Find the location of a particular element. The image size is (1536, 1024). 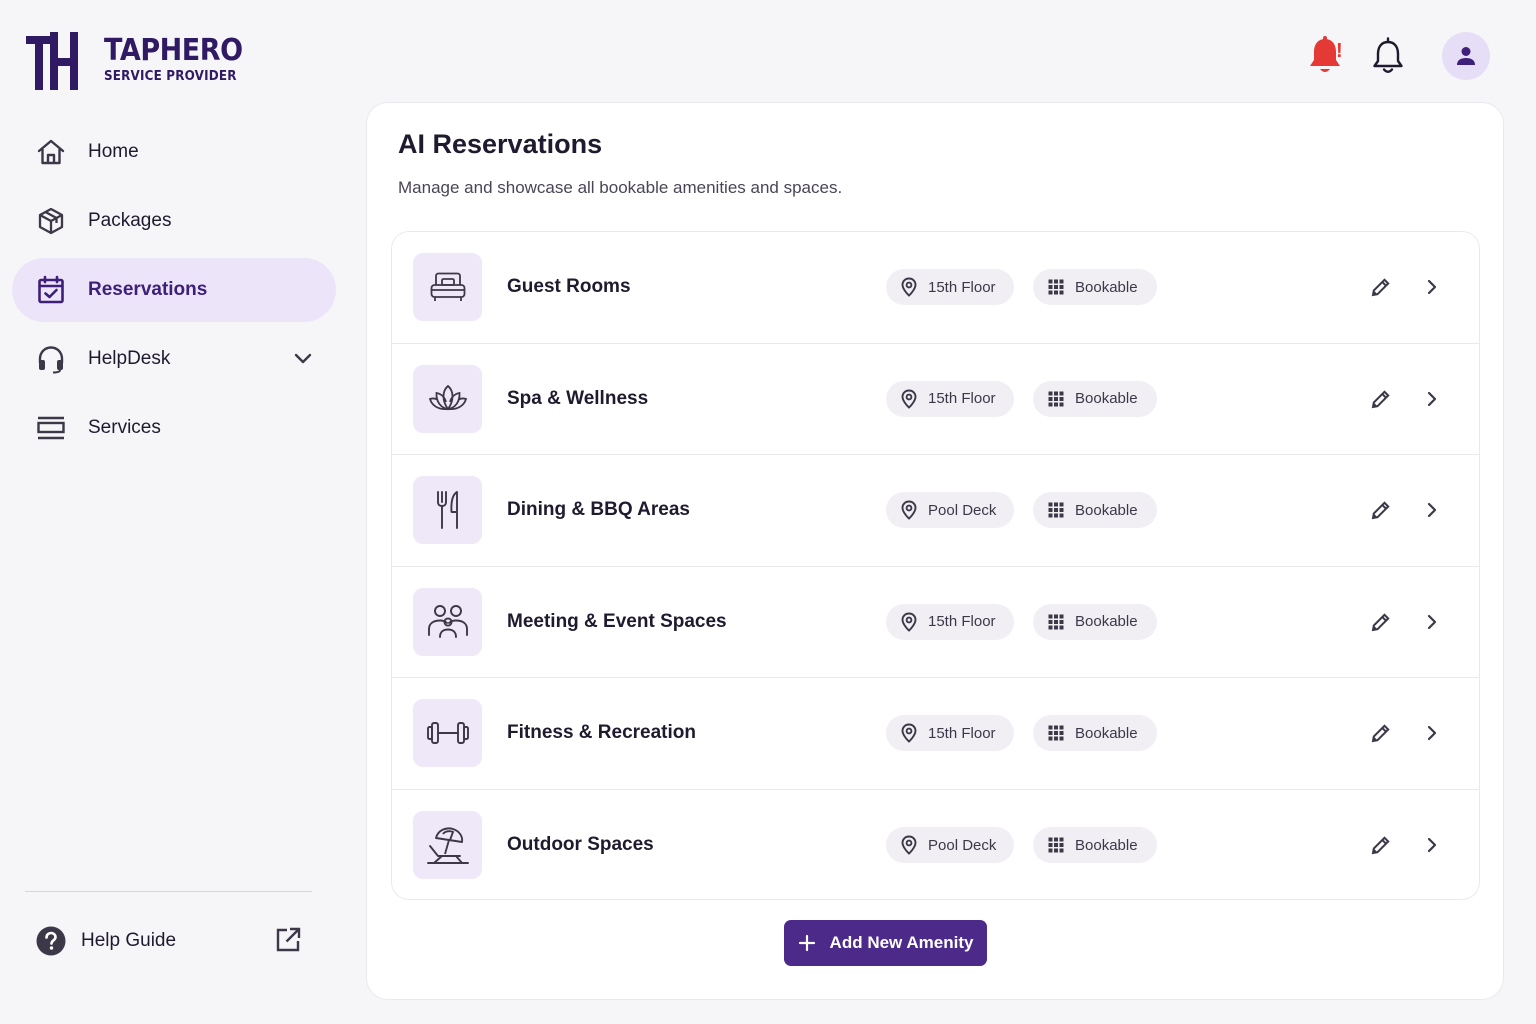

notifications-button is located at coordinates (1388, 56).